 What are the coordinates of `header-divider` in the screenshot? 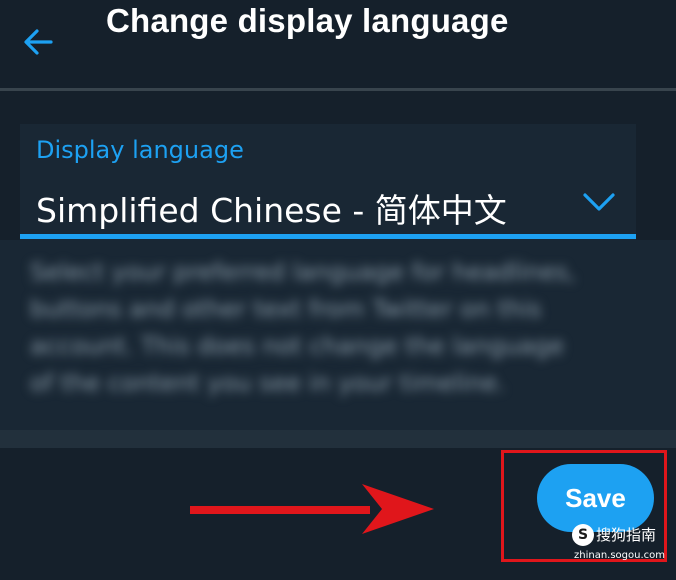 It's located at (338, 89).